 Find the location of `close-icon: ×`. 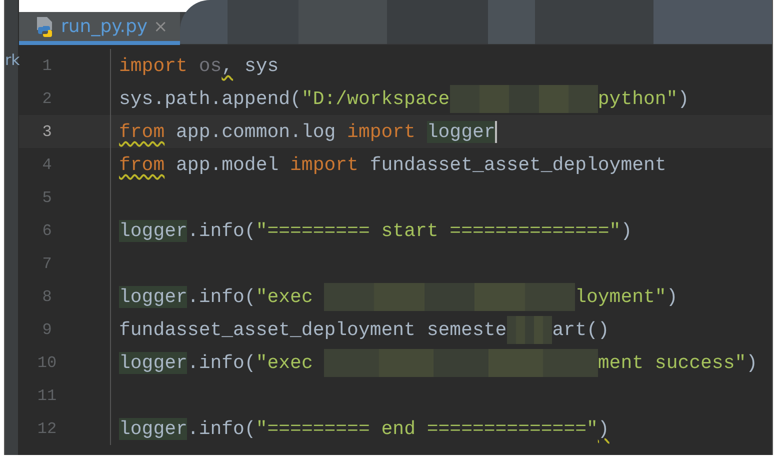

close-icon: × is located at coordinates (161, 26).